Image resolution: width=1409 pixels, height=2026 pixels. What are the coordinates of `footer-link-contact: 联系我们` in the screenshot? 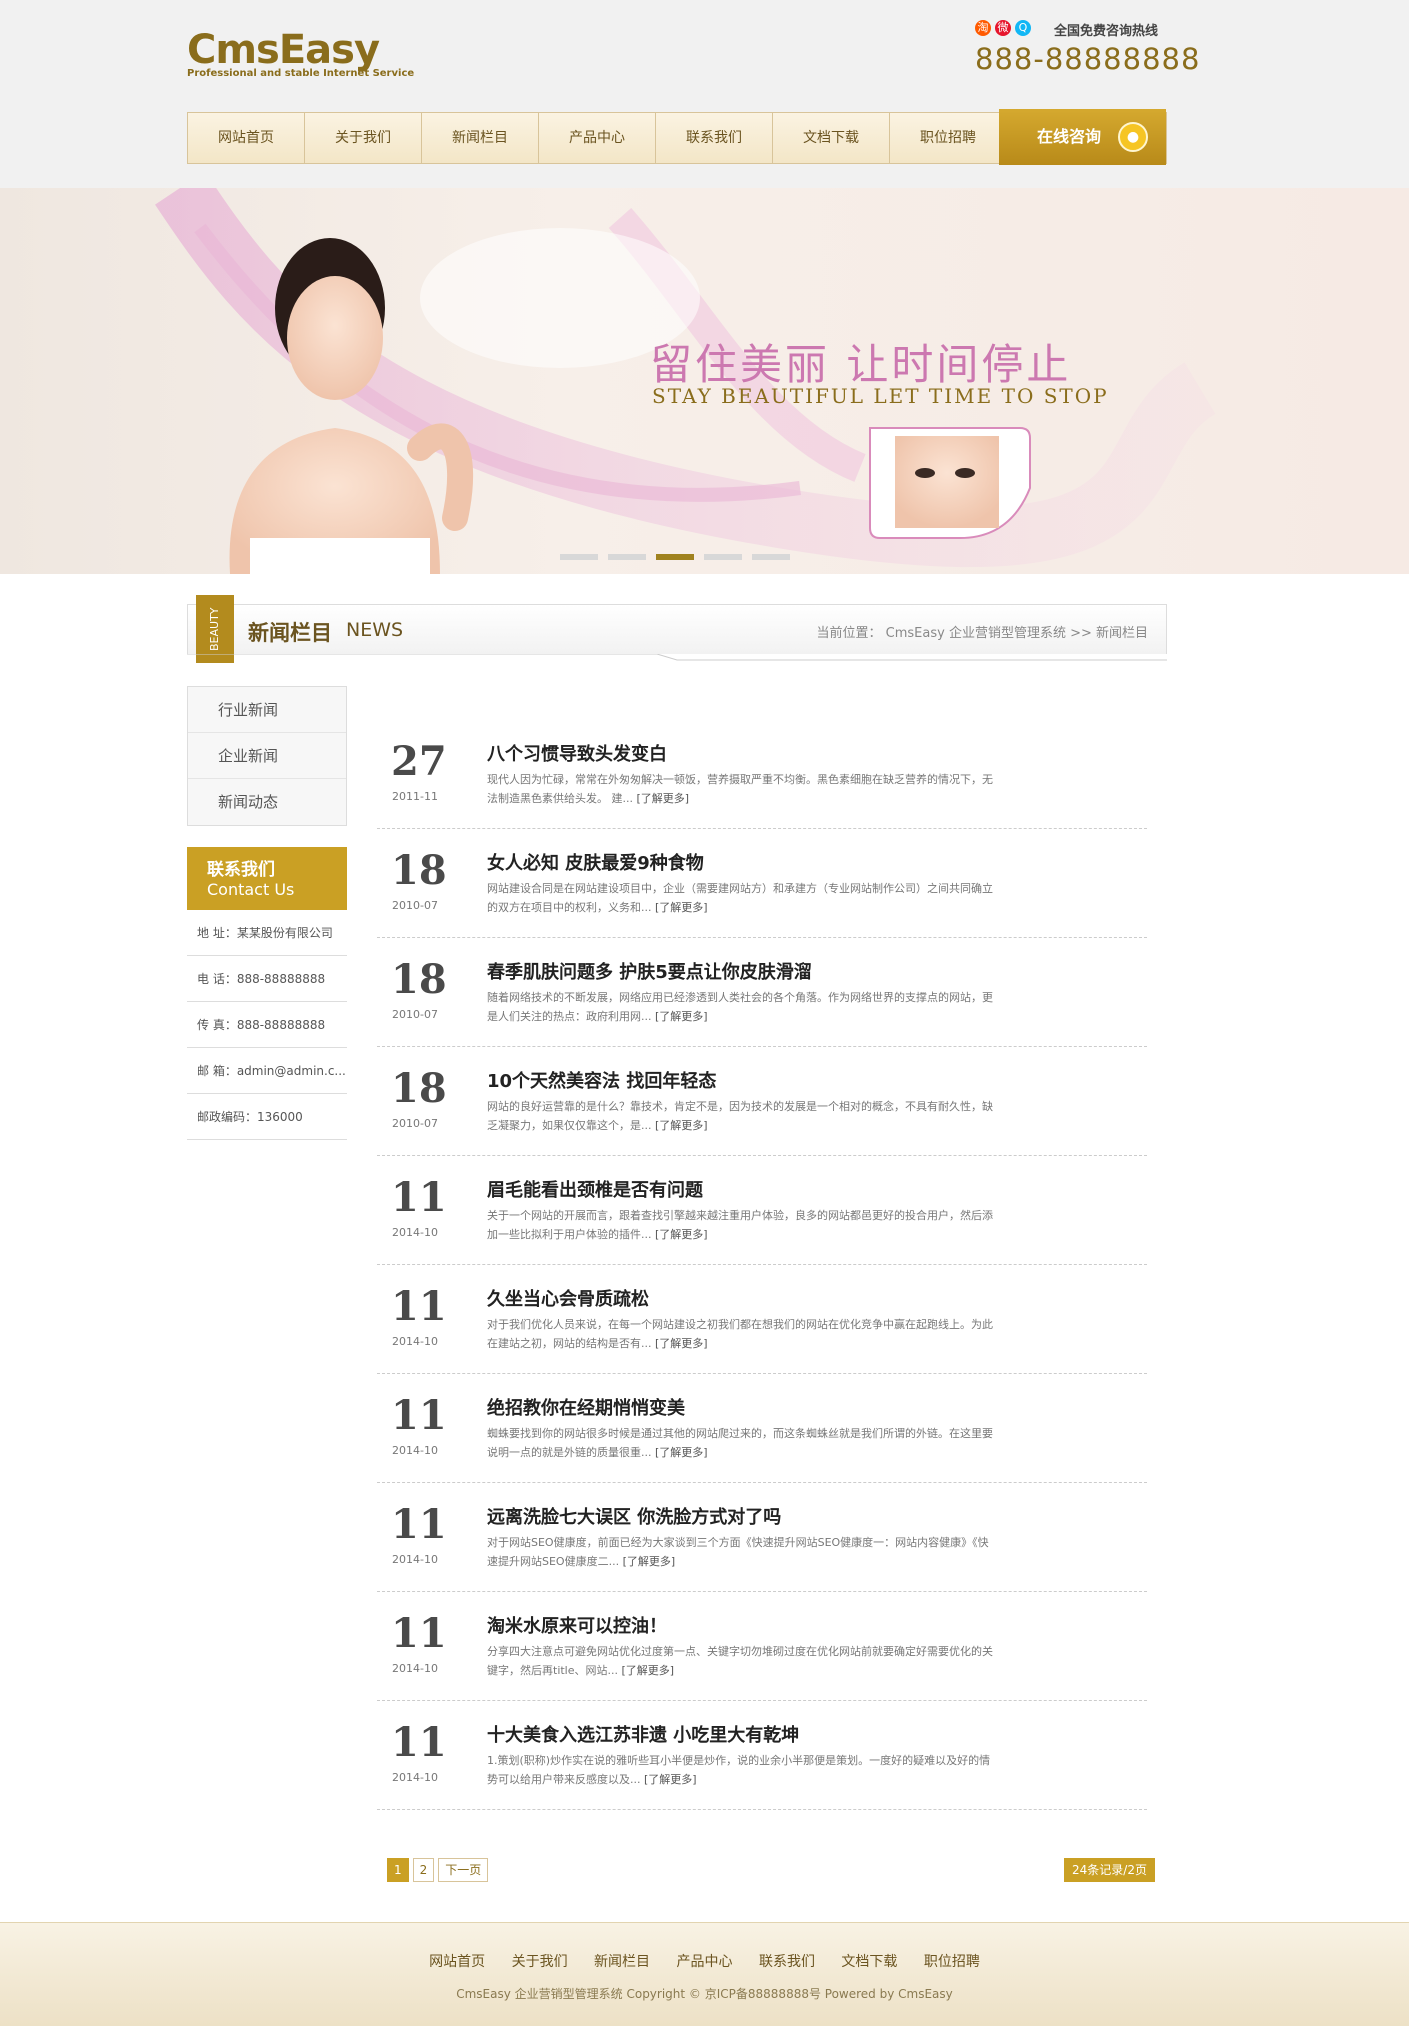 It's located at (787, 1962).